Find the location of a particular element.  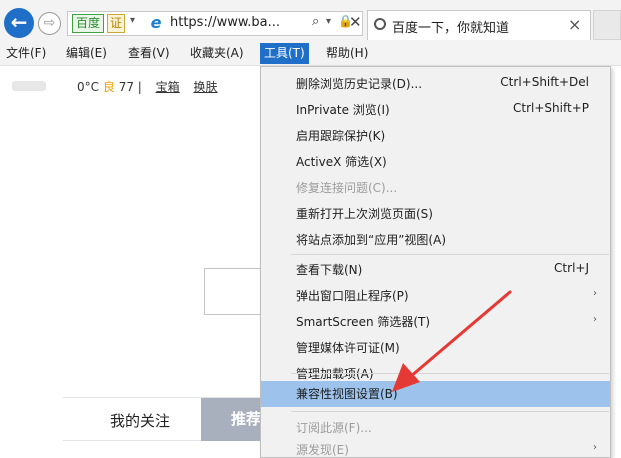

forward-button: ⇨ is located at coordinates (49, 23).